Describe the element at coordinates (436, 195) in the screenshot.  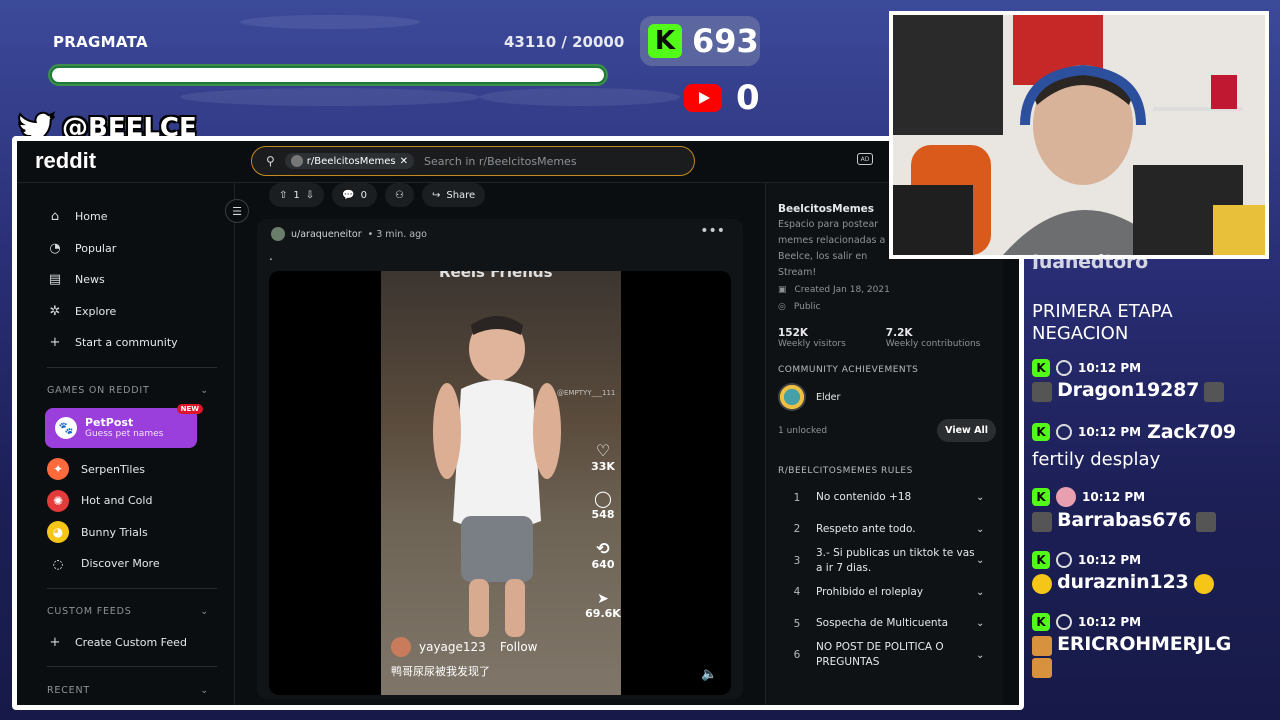
I see `share-icon: ↪` at that location.